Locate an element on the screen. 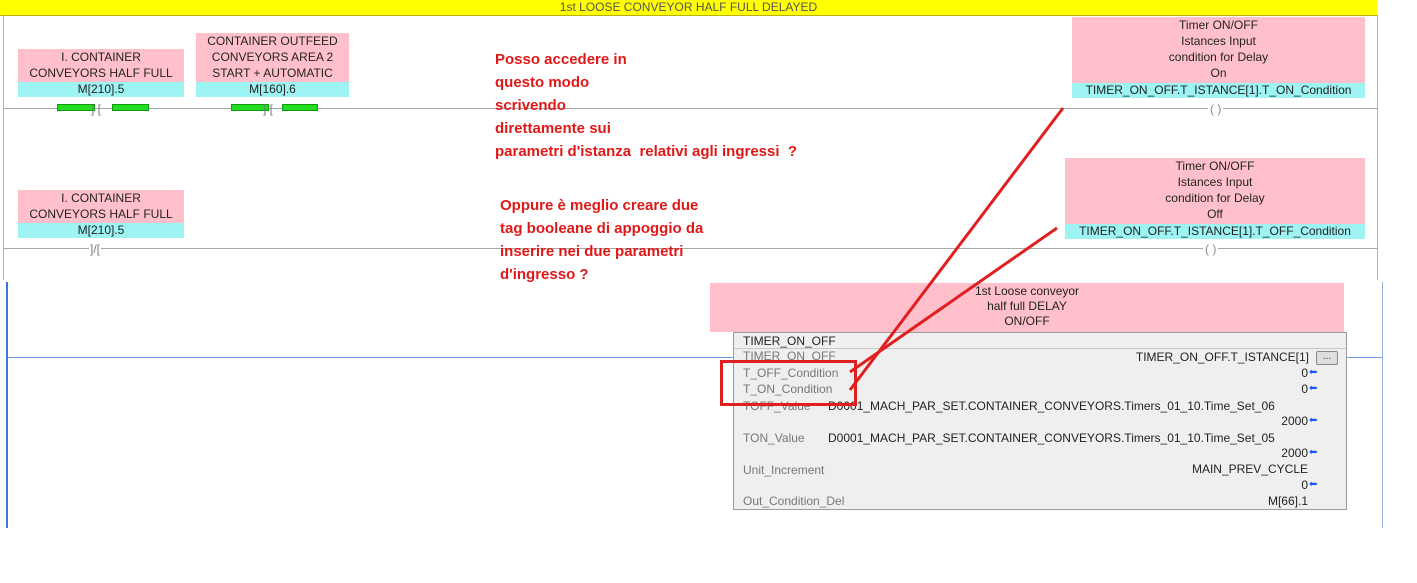 This screenshot has width=1417, height=583. annotation-line-to-t-on is located at coordinates (956, 249).